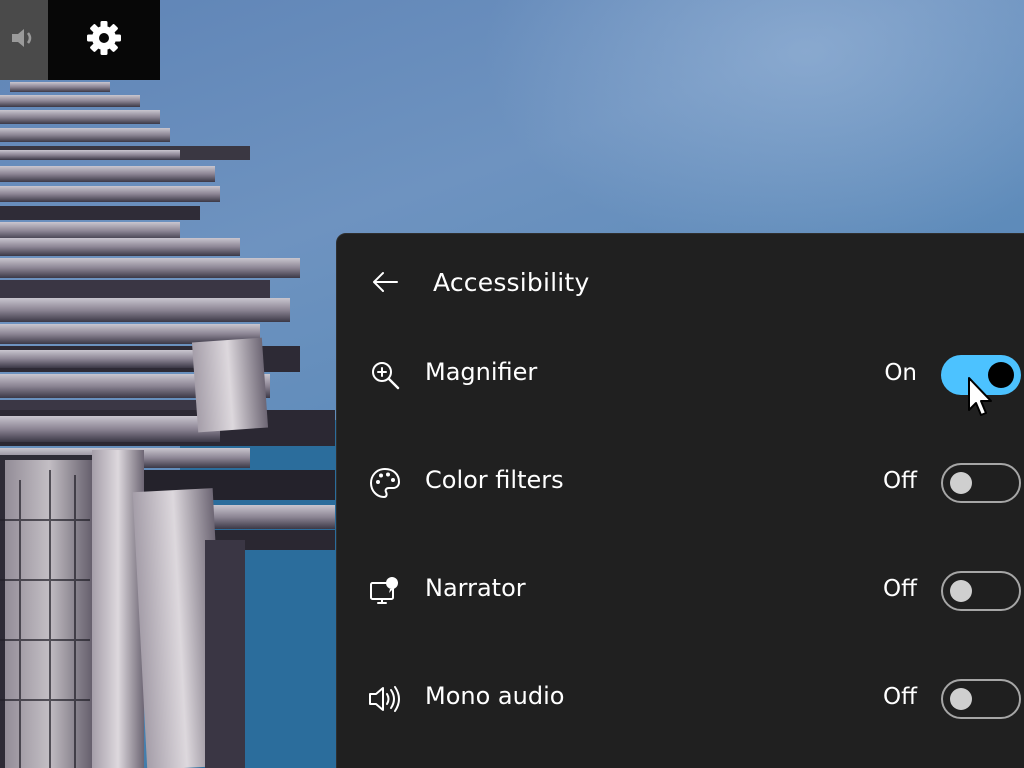  I want to click on narrator-label: Narrator, so click(475, 588).